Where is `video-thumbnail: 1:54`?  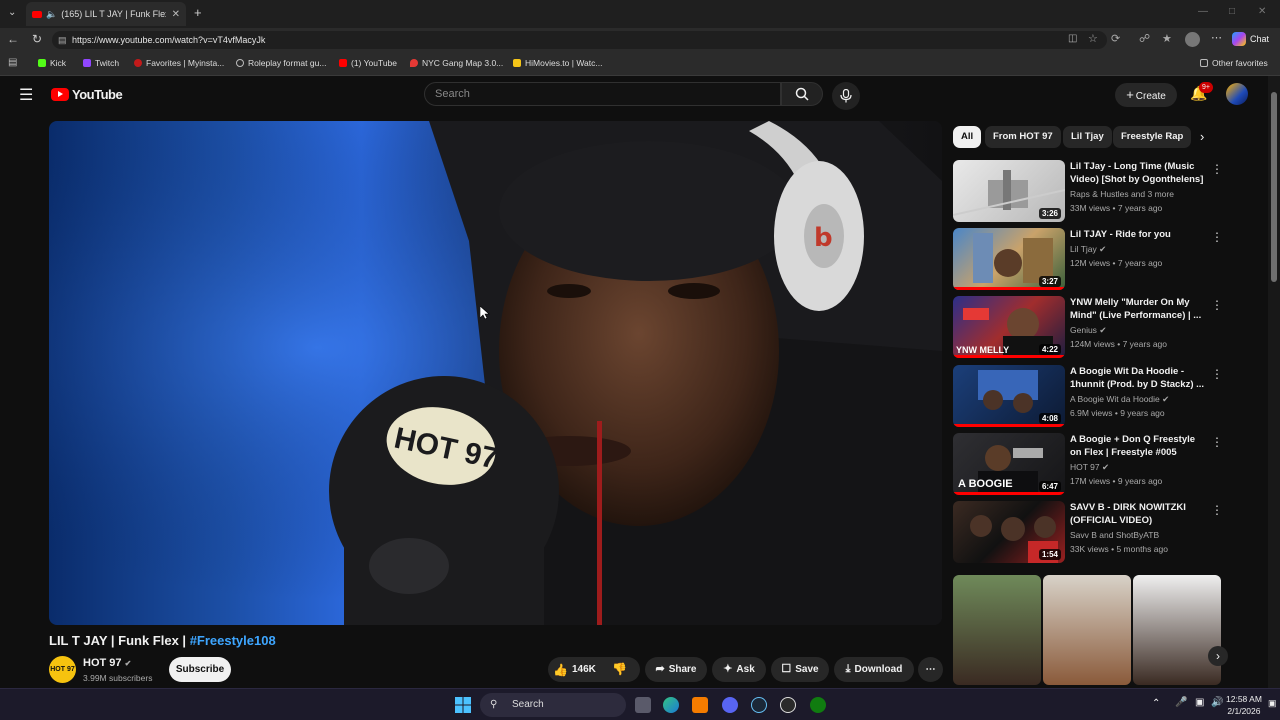
video-thumbnail: 1:54 is located at coordinates (1009, 532).